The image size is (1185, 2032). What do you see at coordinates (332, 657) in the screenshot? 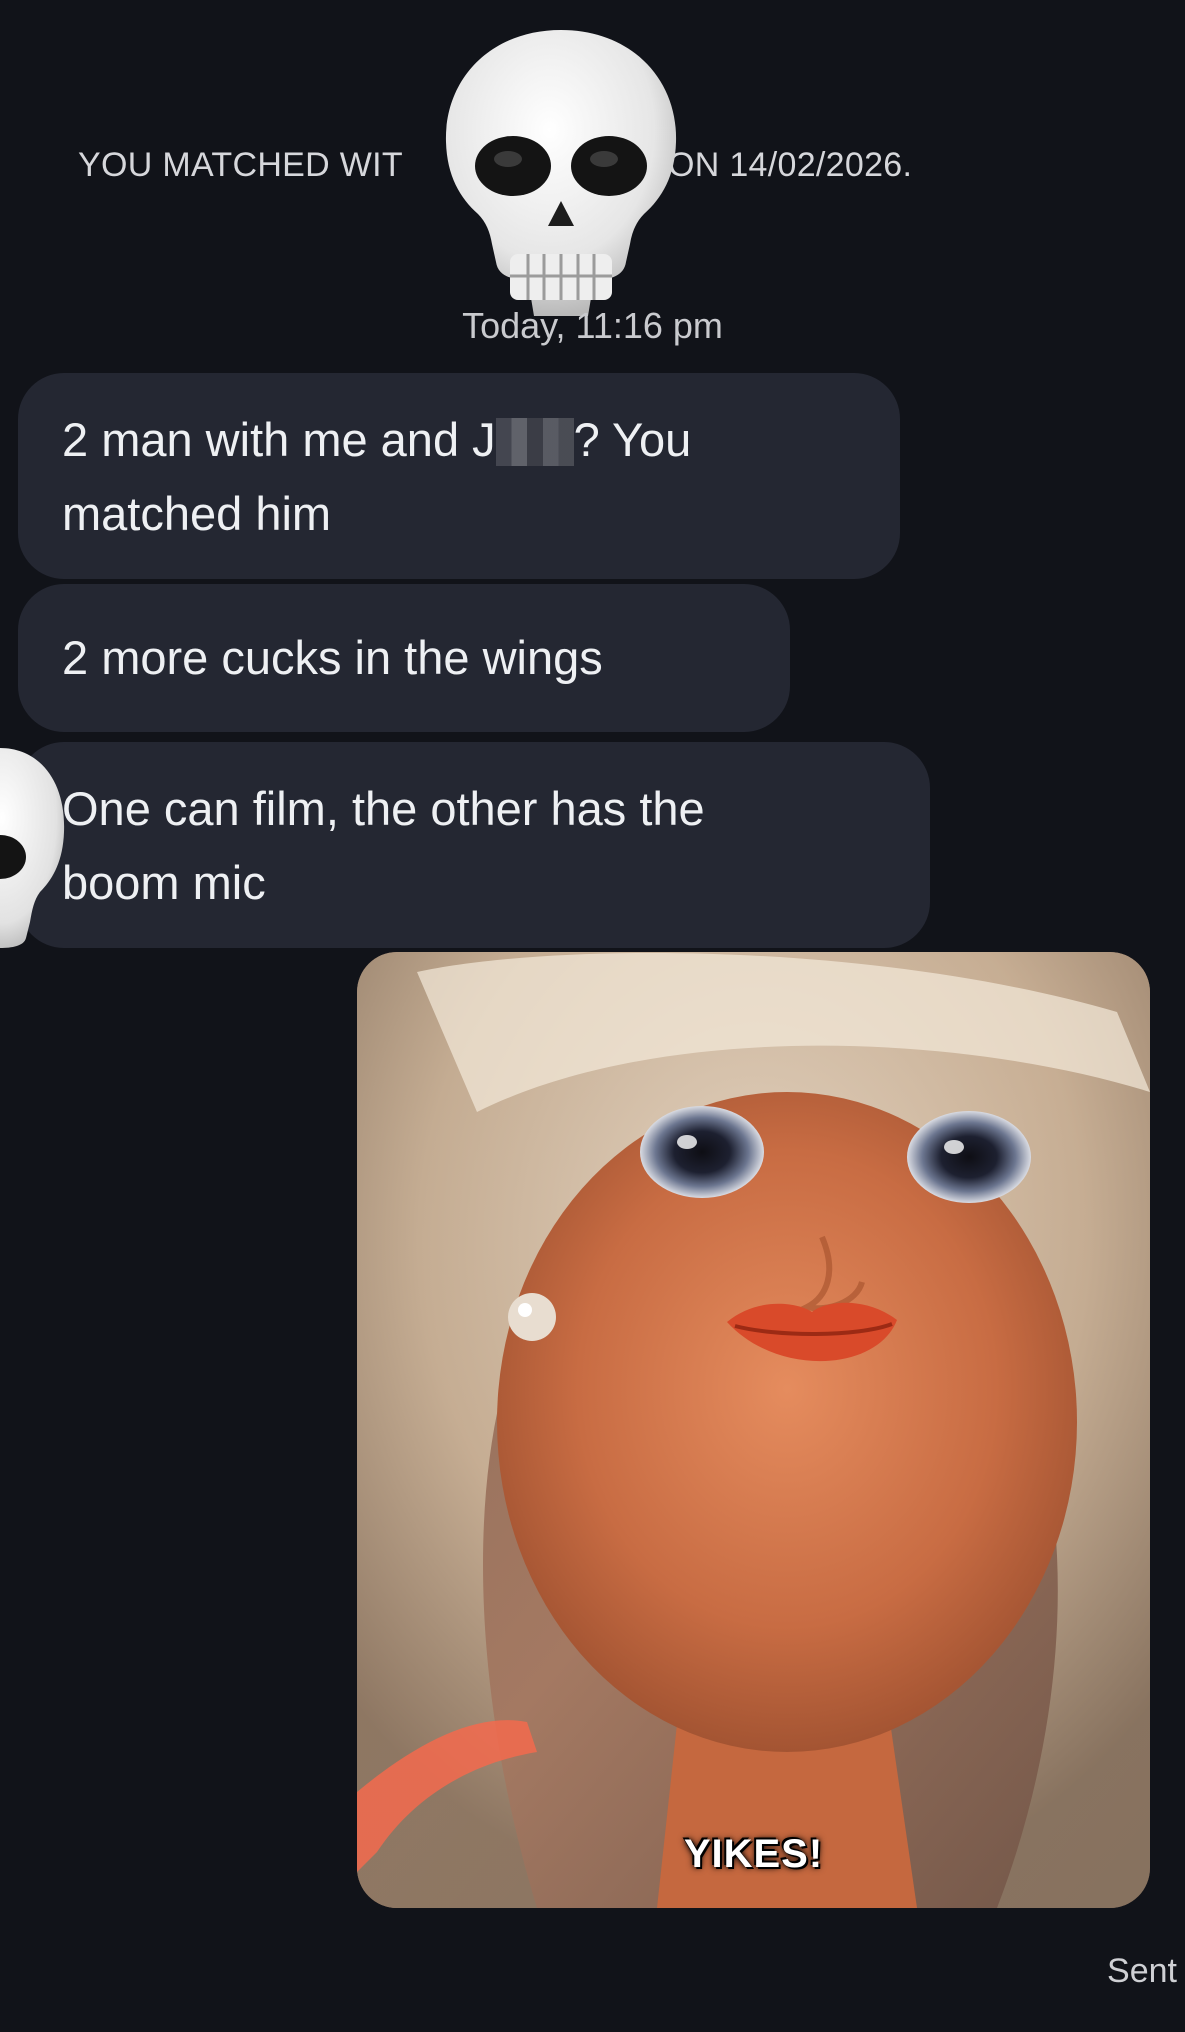
I see `message-text: 2 more cucks in the wings` at bounding box center [332, 657].